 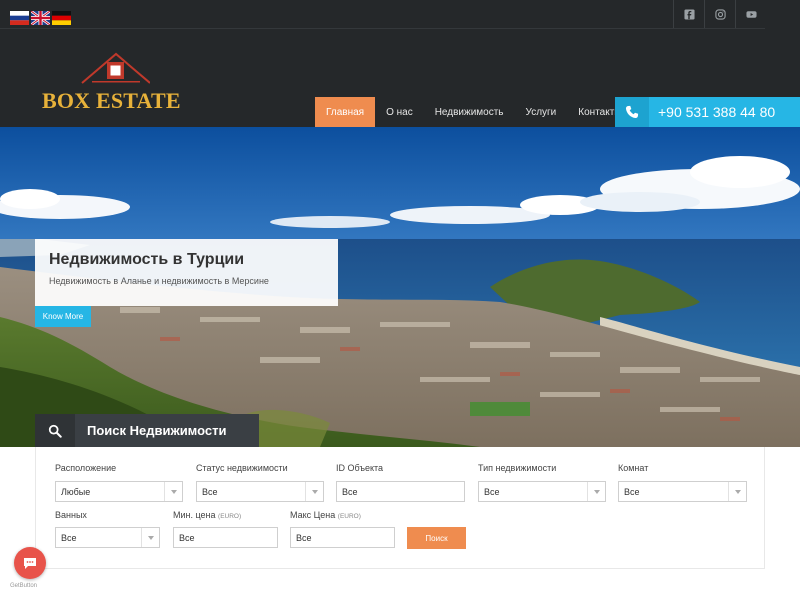 What do you see at coordinates (115, 68) in the screenshot?
I see `house-logo-icon` at bounding box center [115, 68].